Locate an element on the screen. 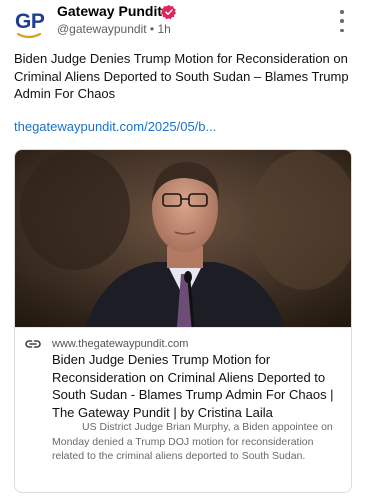  logo-swoosh-icon is located at coordinates (29, 36).